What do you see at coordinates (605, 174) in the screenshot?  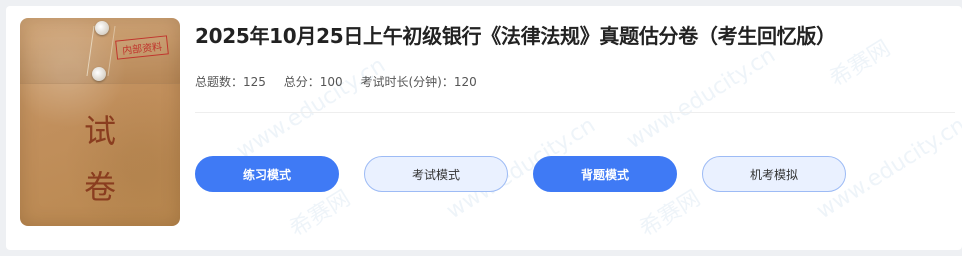 I see `memorize-mode-button: 背题模式` at bounding box center [605, 174].